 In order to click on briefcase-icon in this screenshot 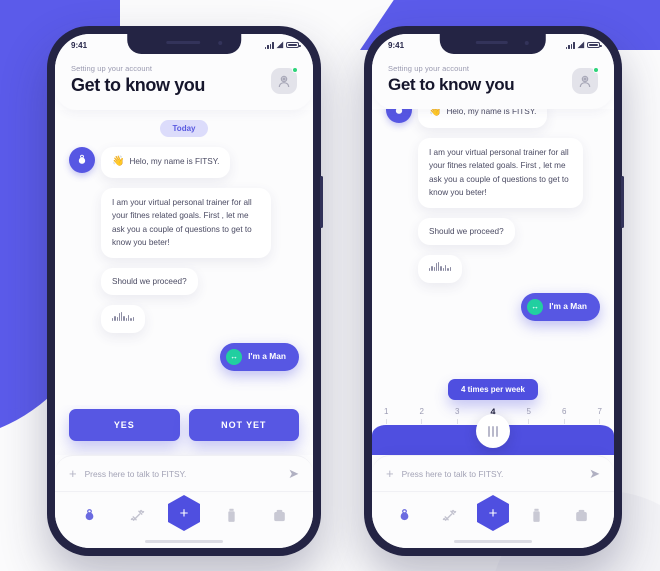, I will do `click(581, 515)`.